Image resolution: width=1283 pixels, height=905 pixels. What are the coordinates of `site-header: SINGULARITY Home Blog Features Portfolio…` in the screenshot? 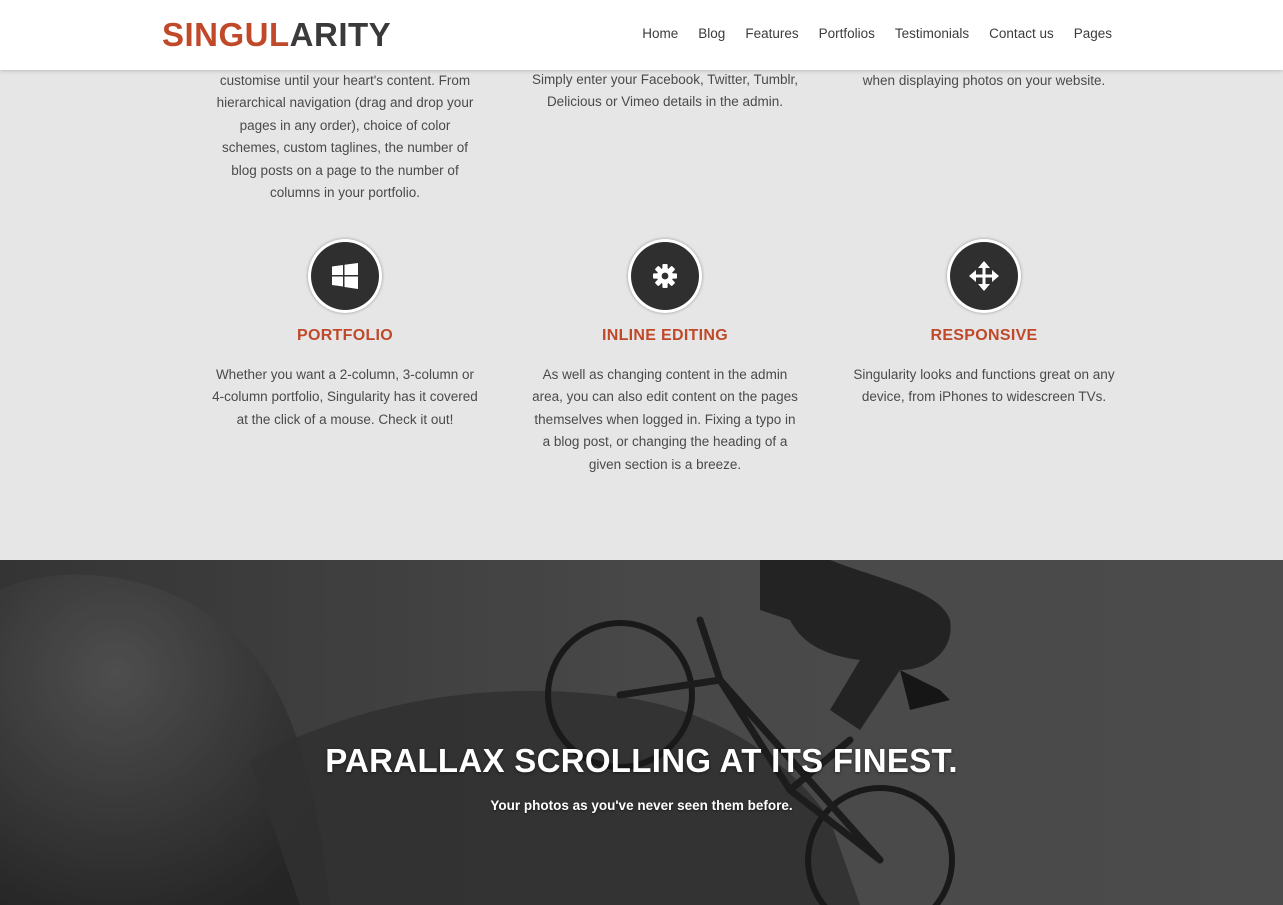 It's located at (641, 35).